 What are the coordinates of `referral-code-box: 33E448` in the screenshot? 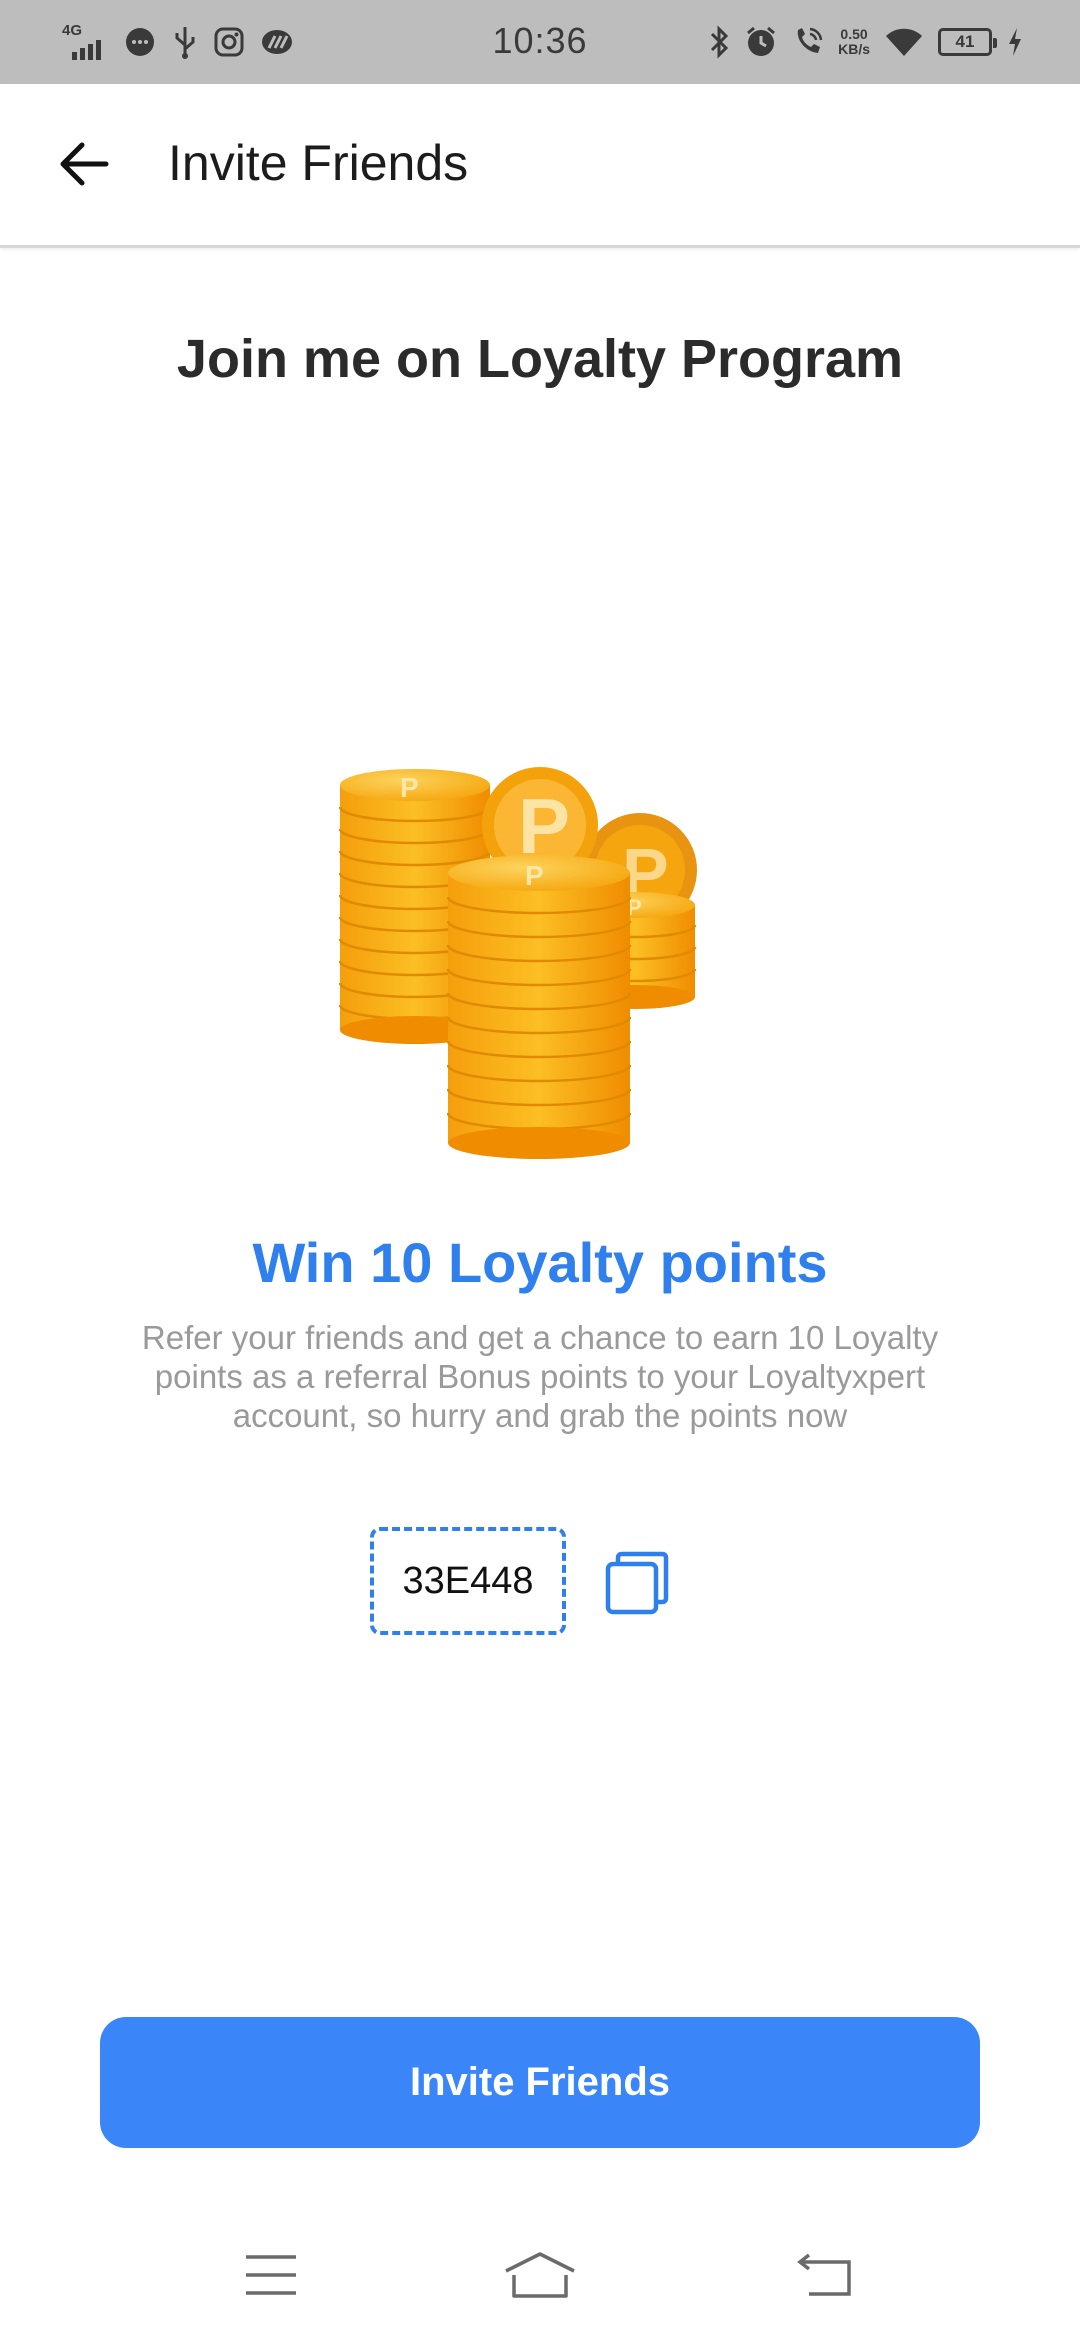 It's located at (468, 1581).